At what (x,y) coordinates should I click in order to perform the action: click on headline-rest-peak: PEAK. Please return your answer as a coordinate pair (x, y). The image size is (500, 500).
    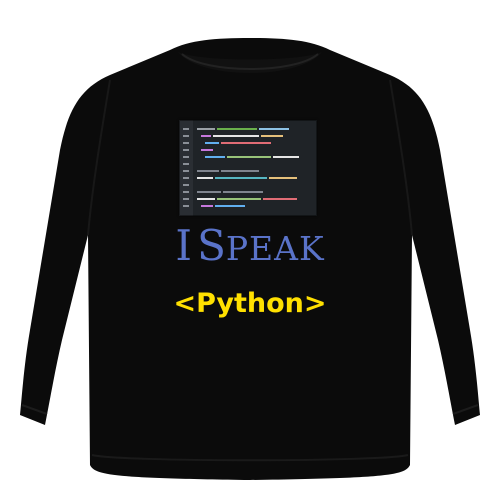
    Looking at the image, I should click on (275, 248).